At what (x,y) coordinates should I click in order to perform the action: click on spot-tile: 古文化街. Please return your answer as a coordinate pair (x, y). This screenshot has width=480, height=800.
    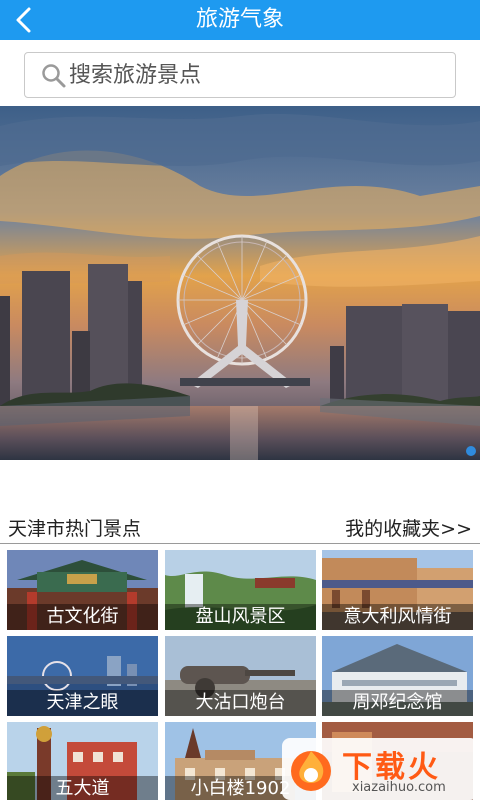
    Looking at the image, I should click on (82, 590).